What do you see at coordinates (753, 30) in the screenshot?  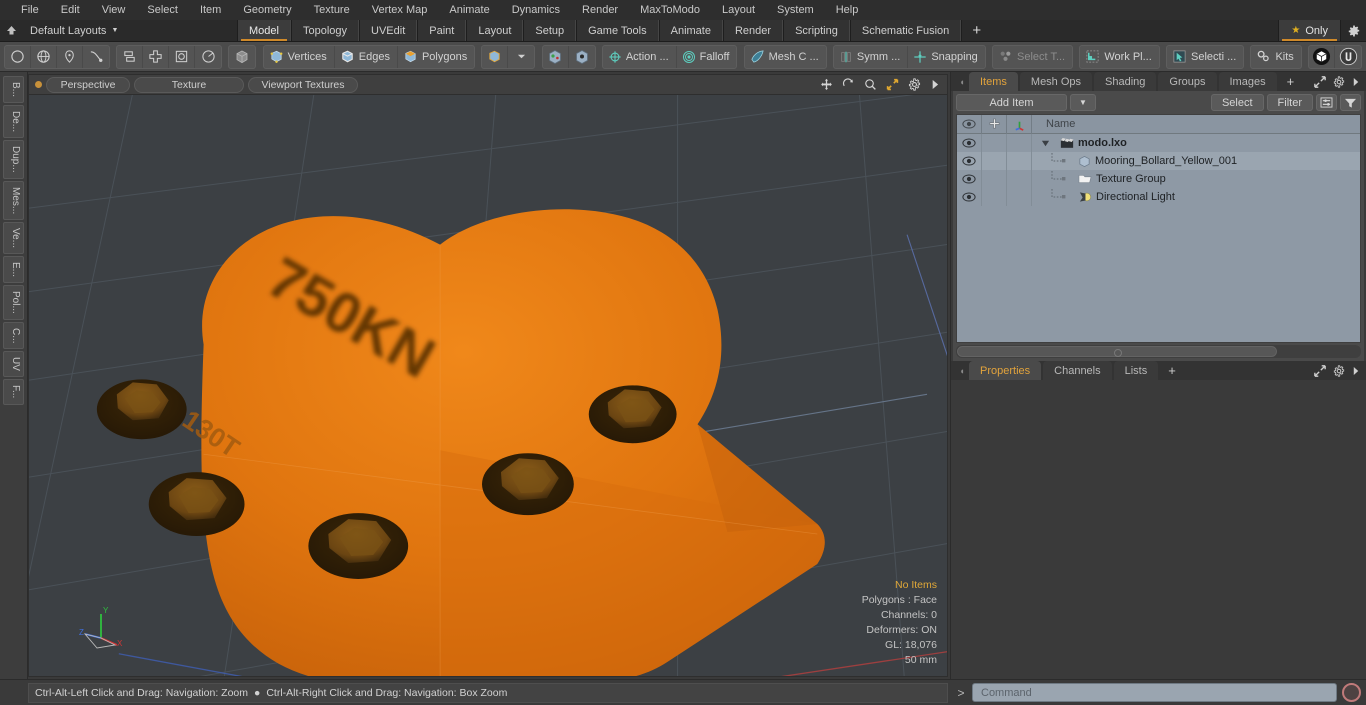 I see `tab-render: Render` at bounding box center [753, 30].